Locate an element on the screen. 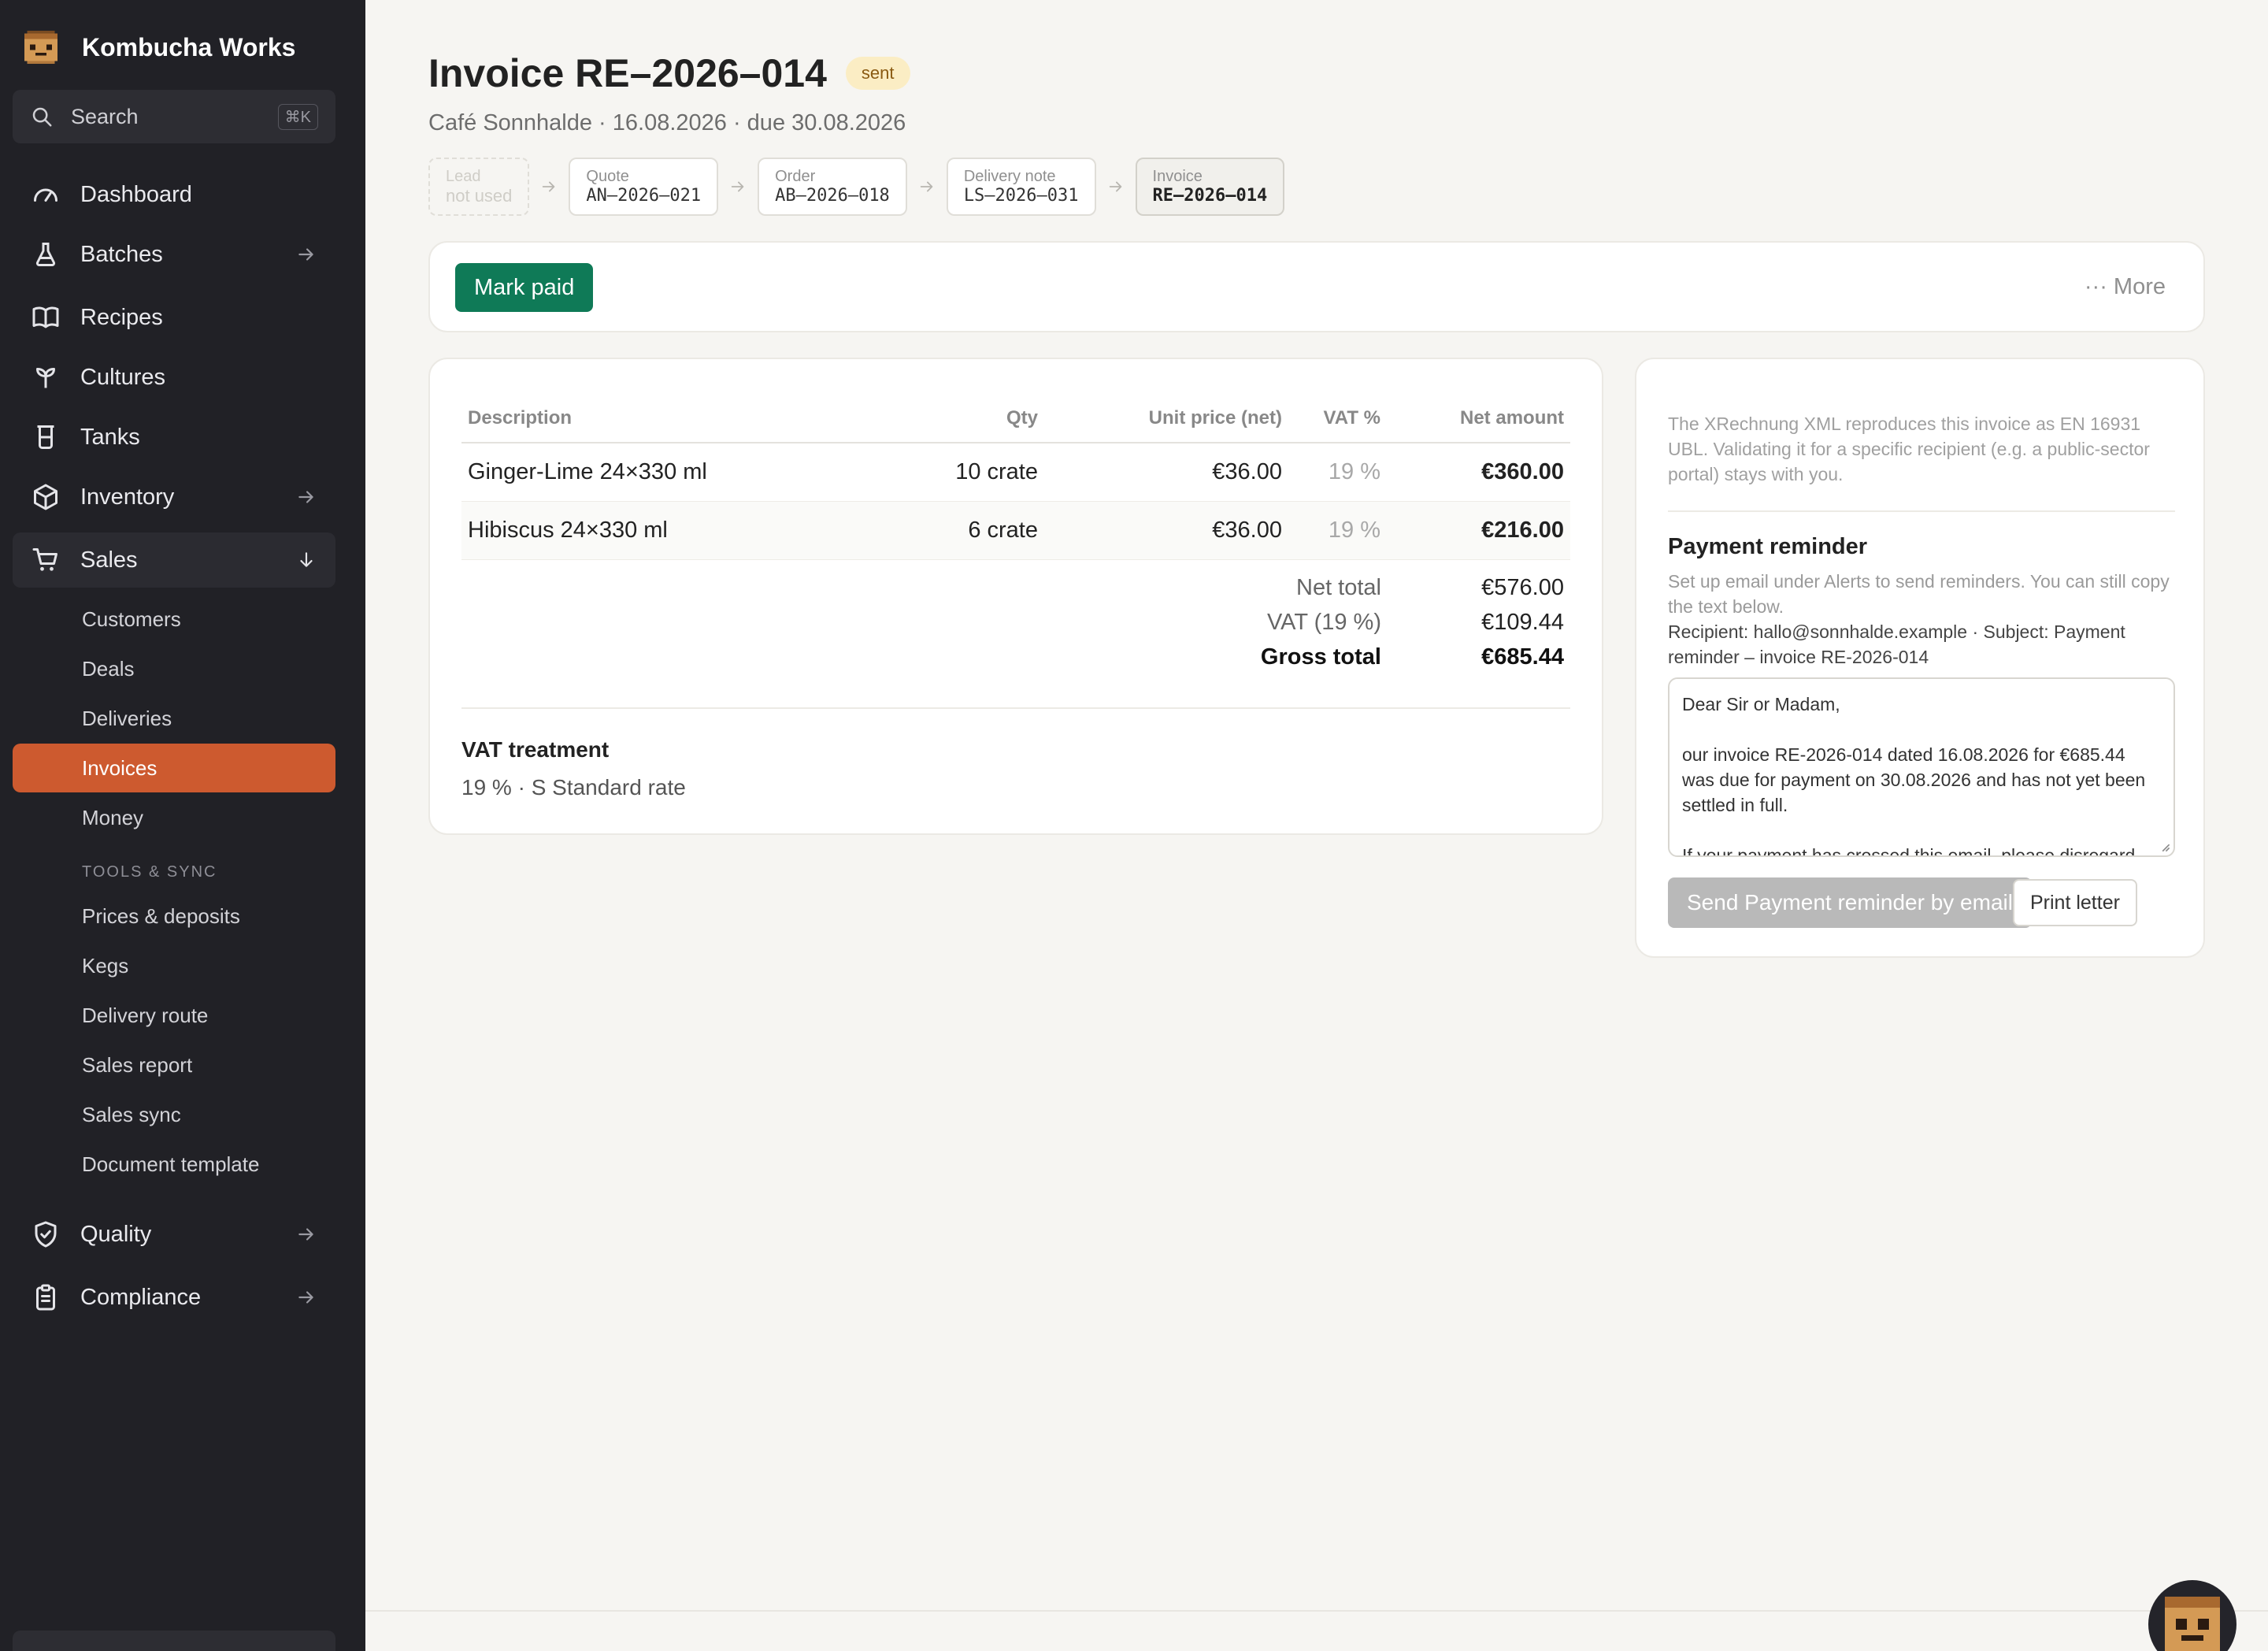  beaker-icon is located at coordinates (45, 437).